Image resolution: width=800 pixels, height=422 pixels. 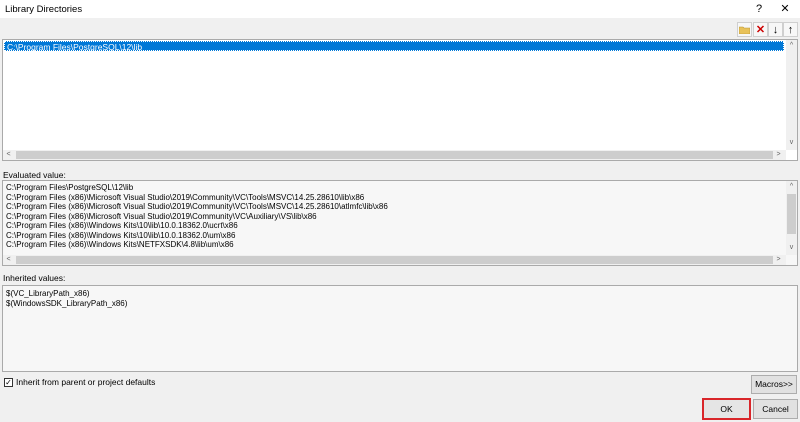 I want to click on evaluated-vertical-scrollbar: ^ v, so click(x=791, y=218).